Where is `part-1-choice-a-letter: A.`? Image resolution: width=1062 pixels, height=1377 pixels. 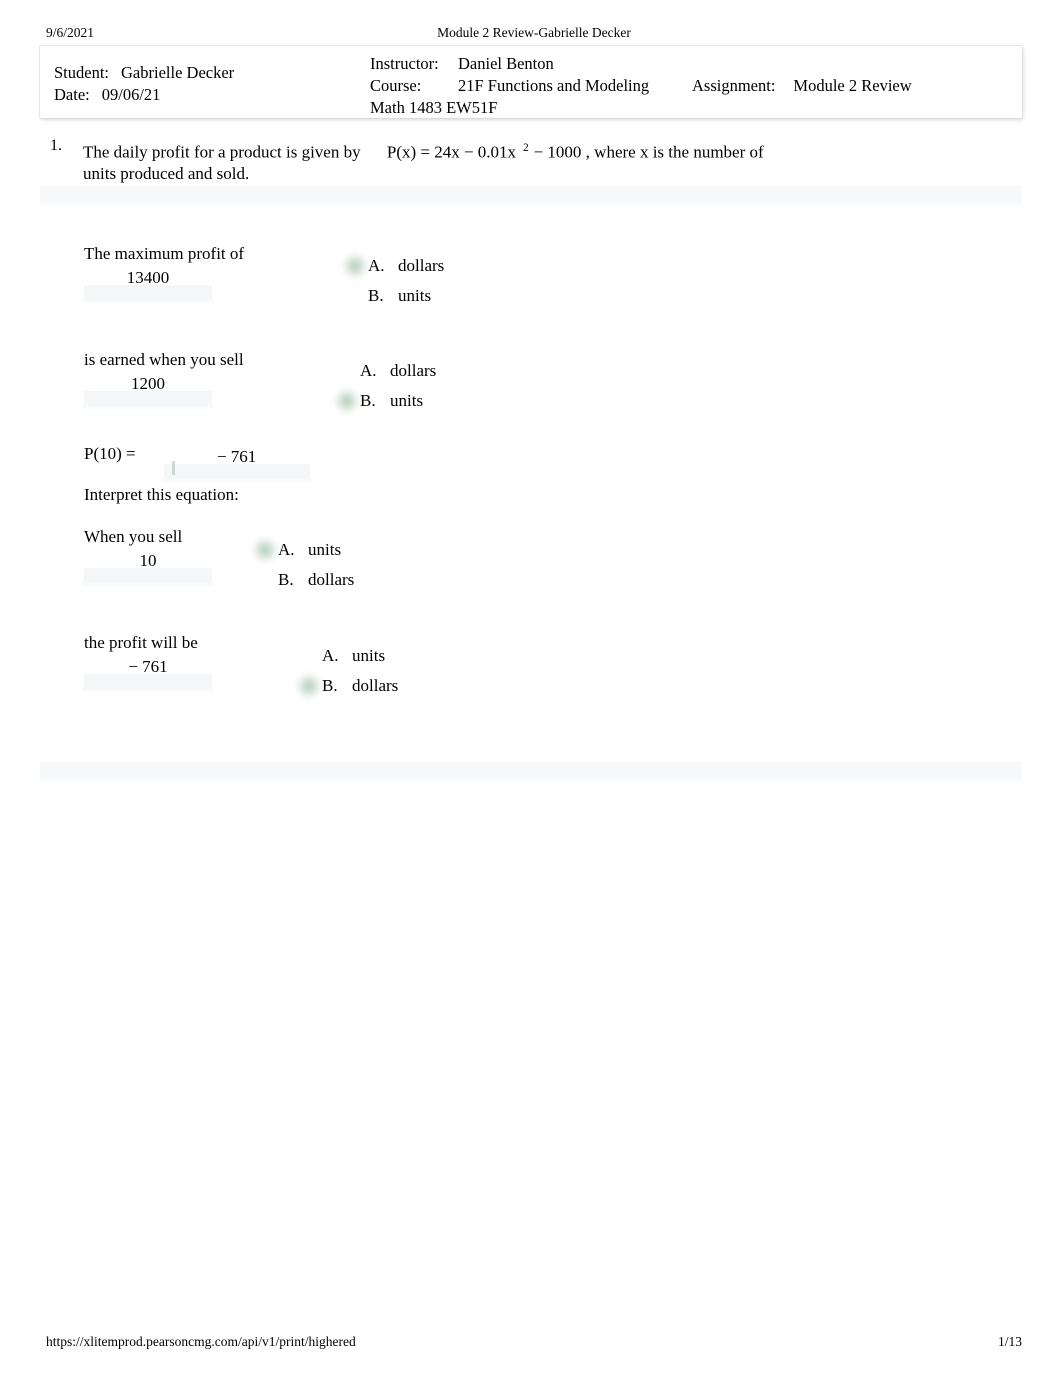 part-1-choice-a-letter: A. is located at coordinates (376, 265).